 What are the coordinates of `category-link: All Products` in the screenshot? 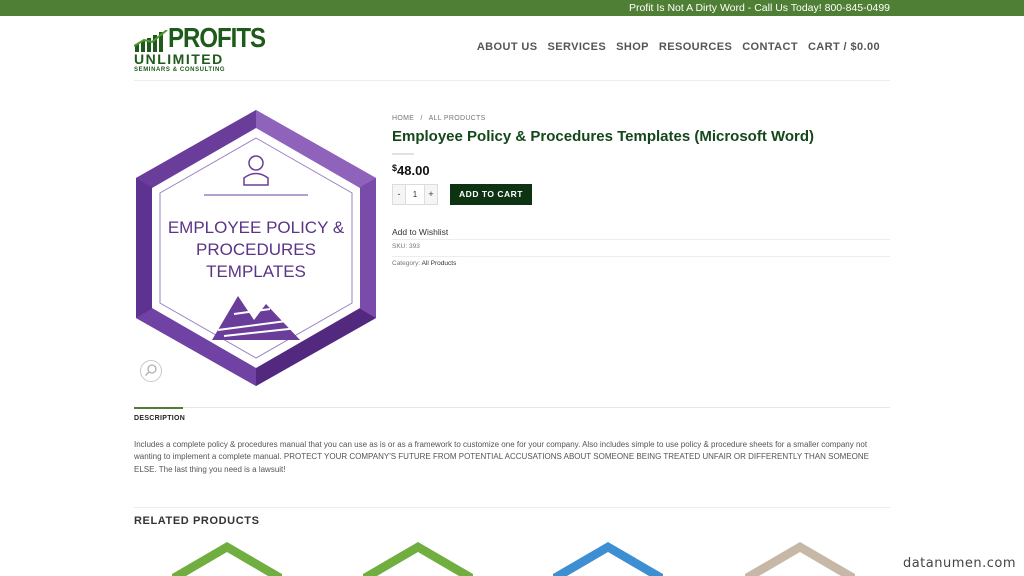 It's located at (439, 263).